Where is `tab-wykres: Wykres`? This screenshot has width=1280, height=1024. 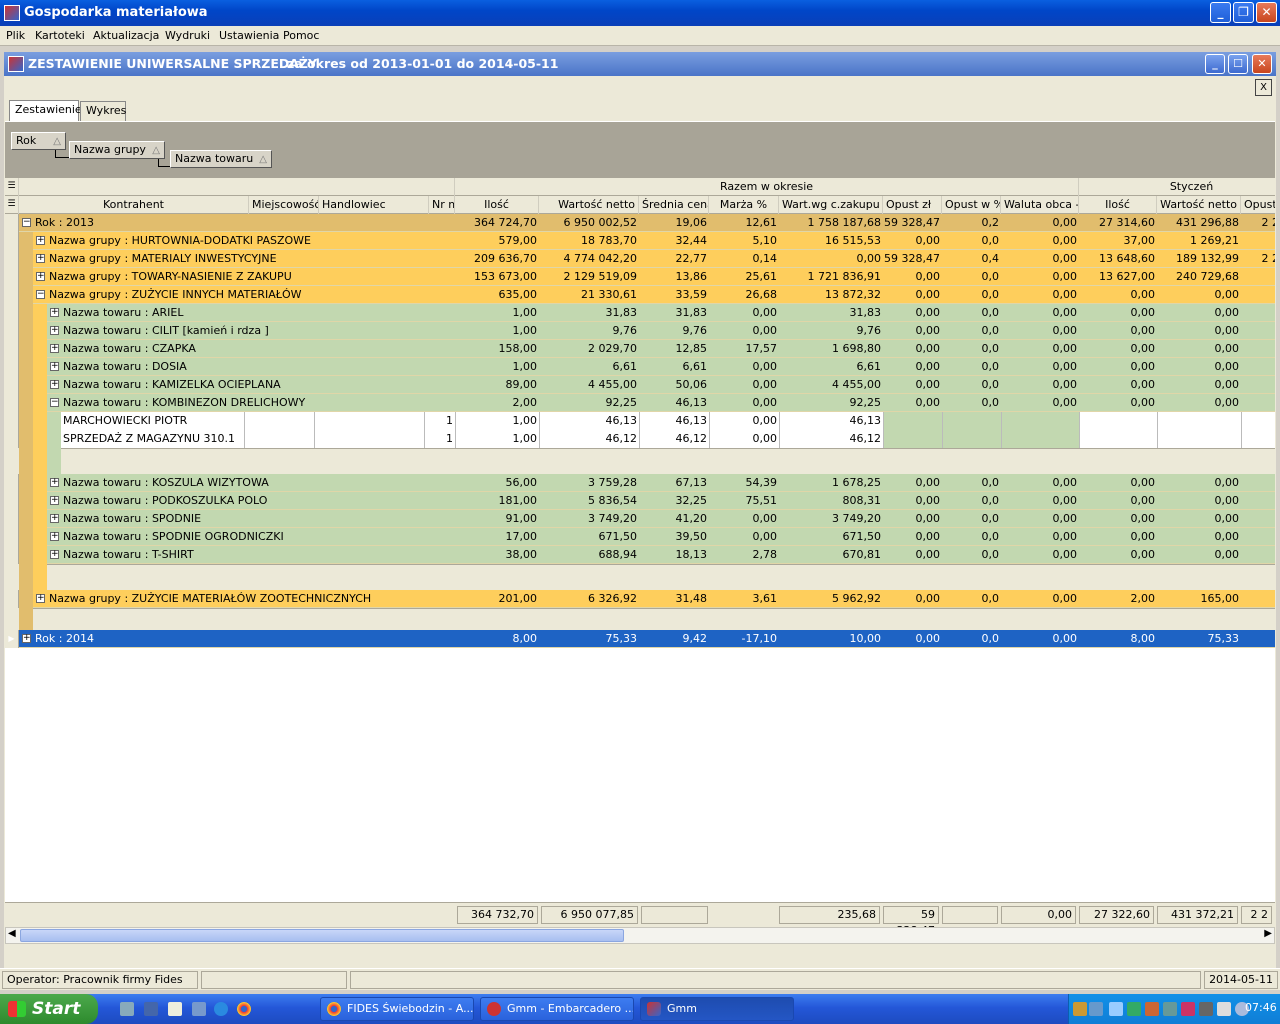 tab-wykres: Wykres is located at coordinates (103, 111).